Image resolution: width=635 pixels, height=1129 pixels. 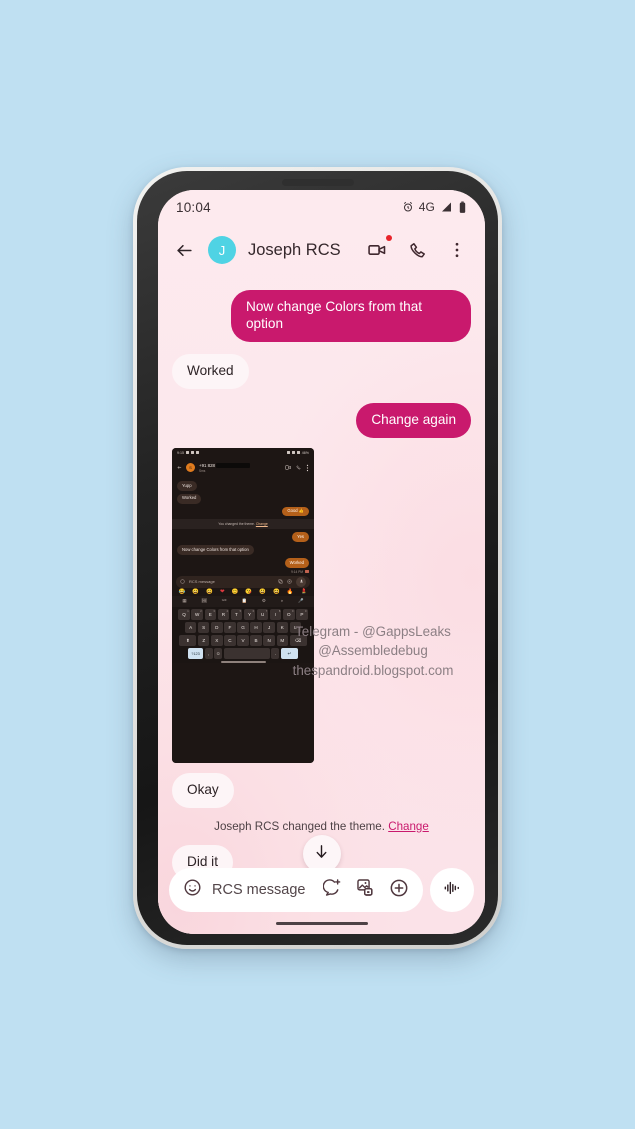 What do you see at coordinates (301, 581) in the screenshot?
I see `attachment-mic-button` at bounding box center [301, 581].